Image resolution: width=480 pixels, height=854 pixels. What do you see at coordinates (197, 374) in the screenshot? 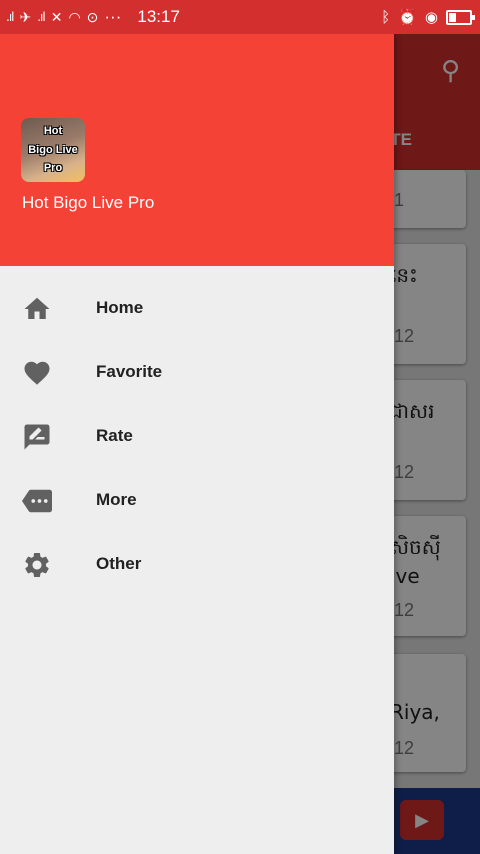
I see `menu-item-favorite: Favorite` at bounding box center [197, 374].